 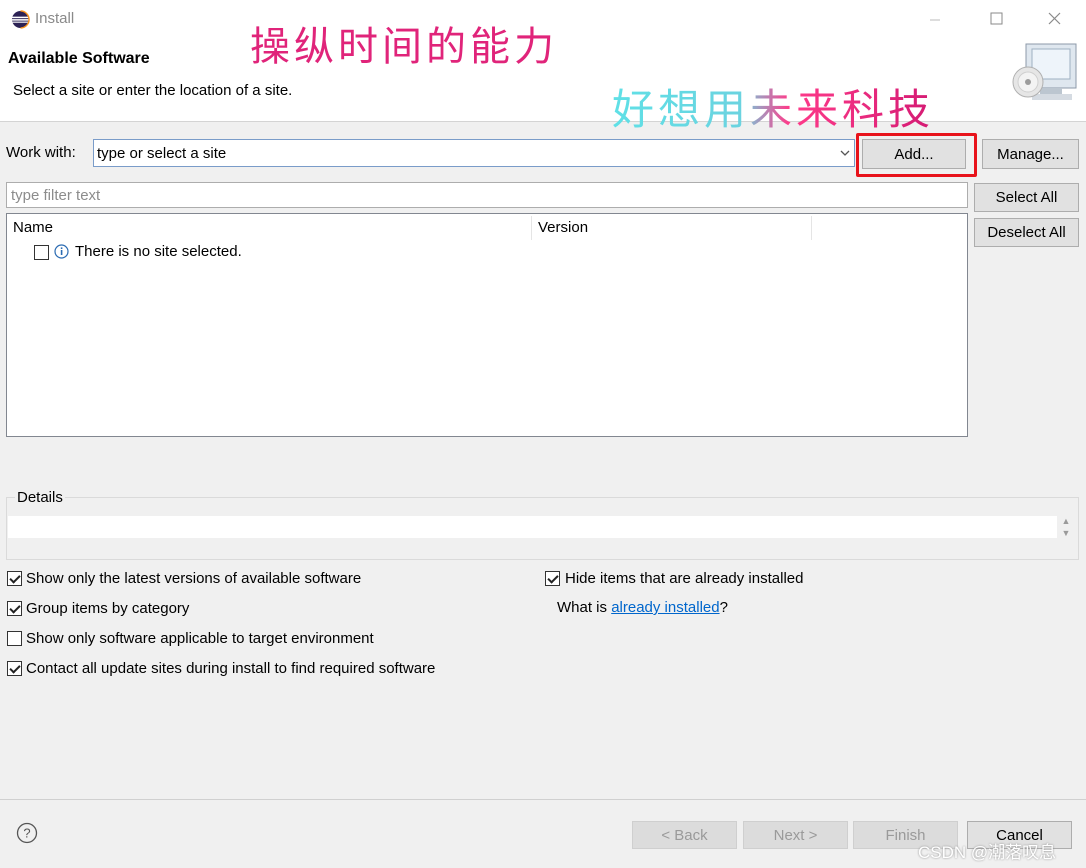 What do you see at coordinates (404, 47) in the screenshot?
I see `annotation-overlay-red: 操纵时间的能力` at bounding box center [404, 47].